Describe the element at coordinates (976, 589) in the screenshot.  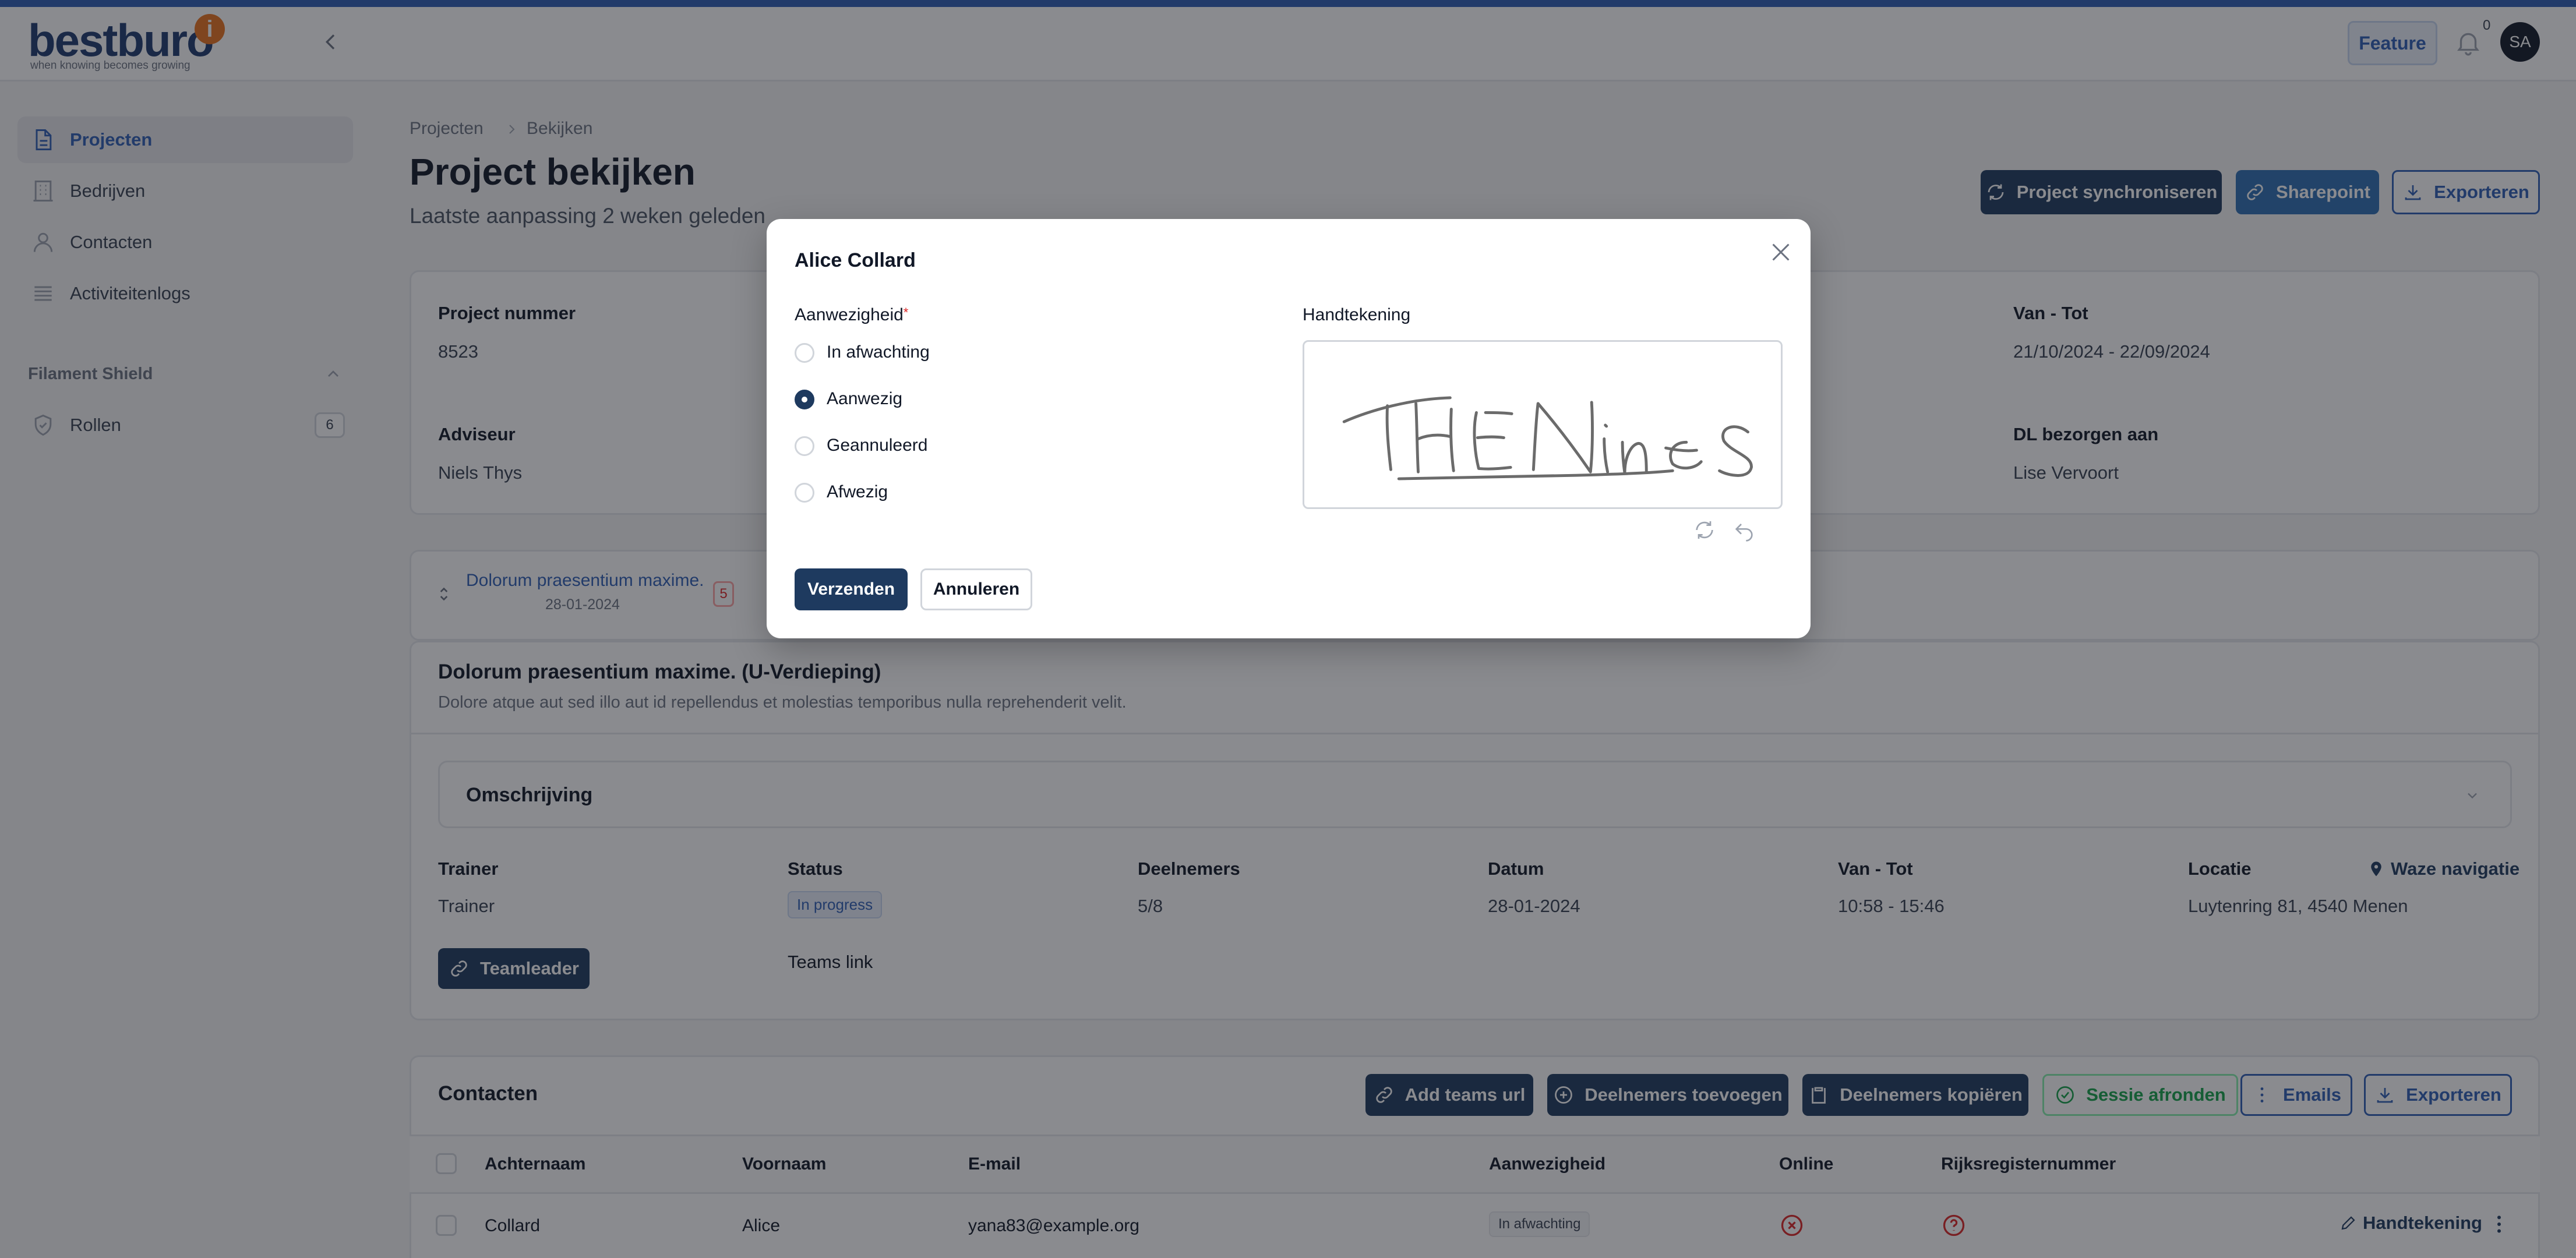
I see `cancel-button: Annuleren` at that location.